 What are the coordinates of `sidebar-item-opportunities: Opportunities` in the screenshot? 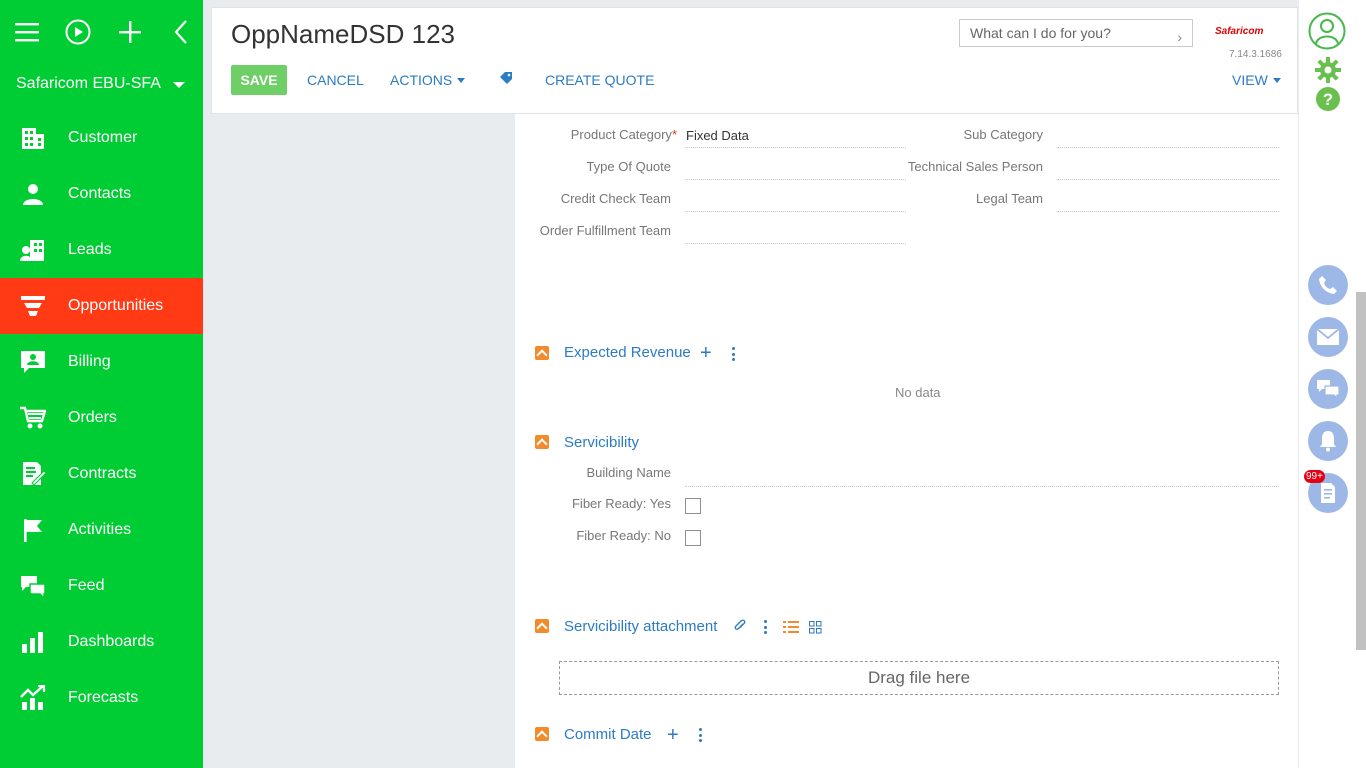 It's located at (101, 306).